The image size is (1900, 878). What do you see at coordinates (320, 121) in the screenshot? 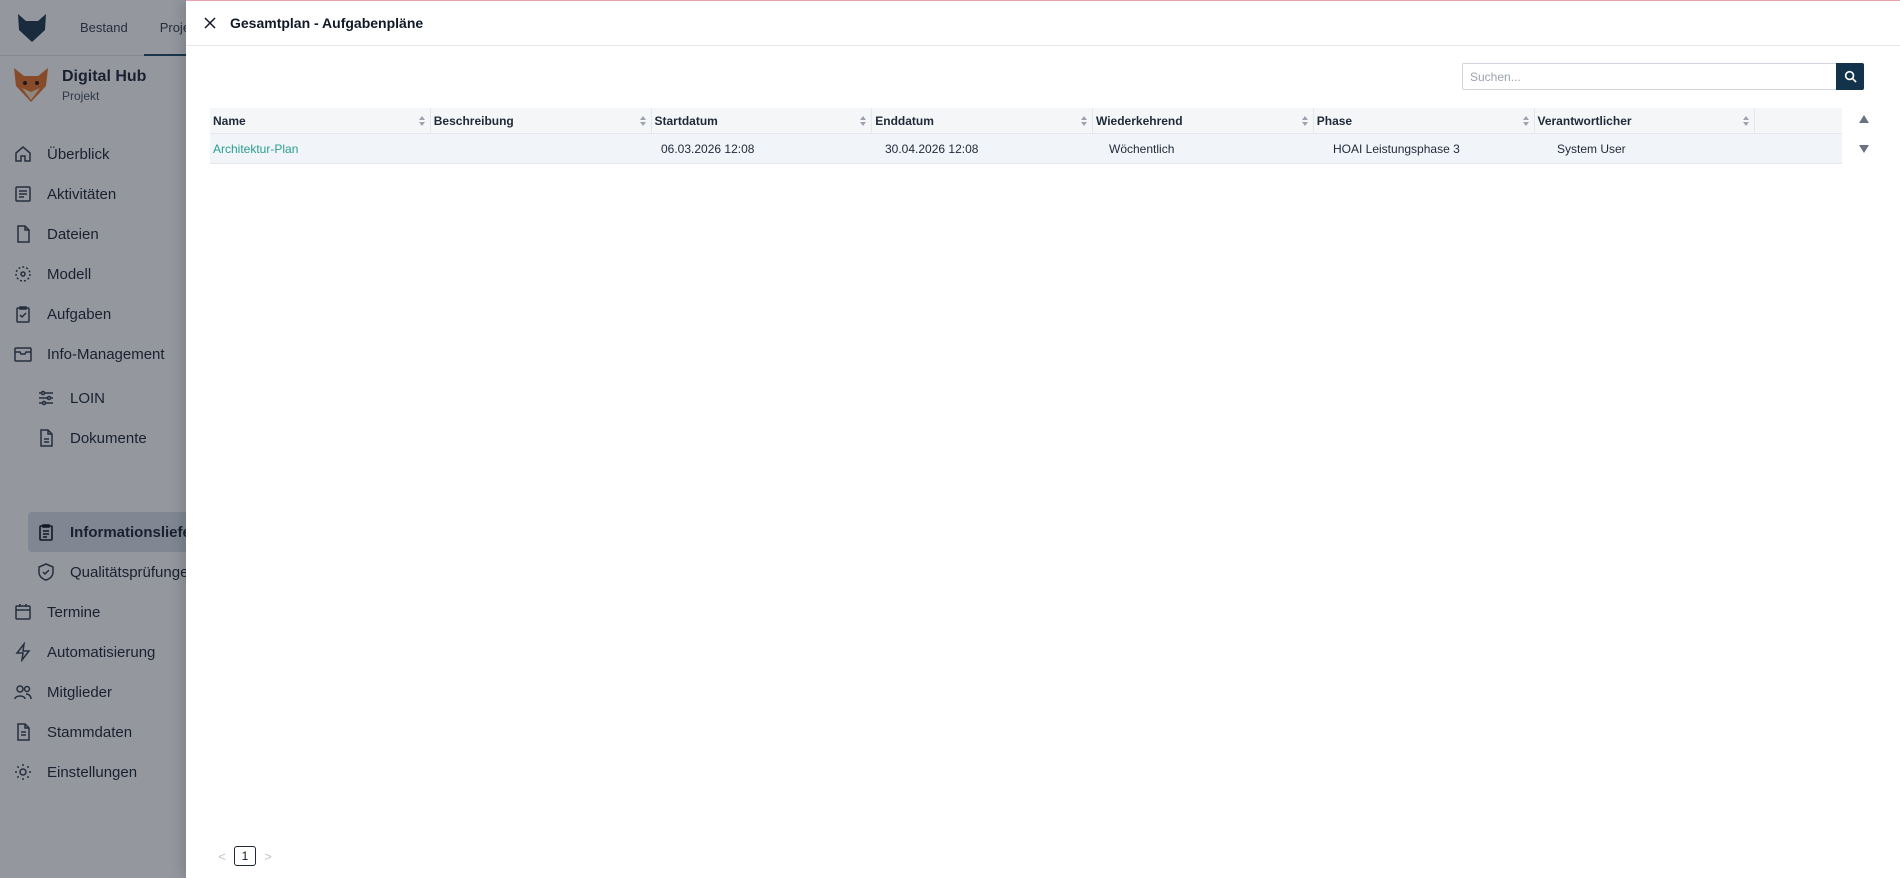
I see `column-header-name: Name` at bounding box center [320, 121].